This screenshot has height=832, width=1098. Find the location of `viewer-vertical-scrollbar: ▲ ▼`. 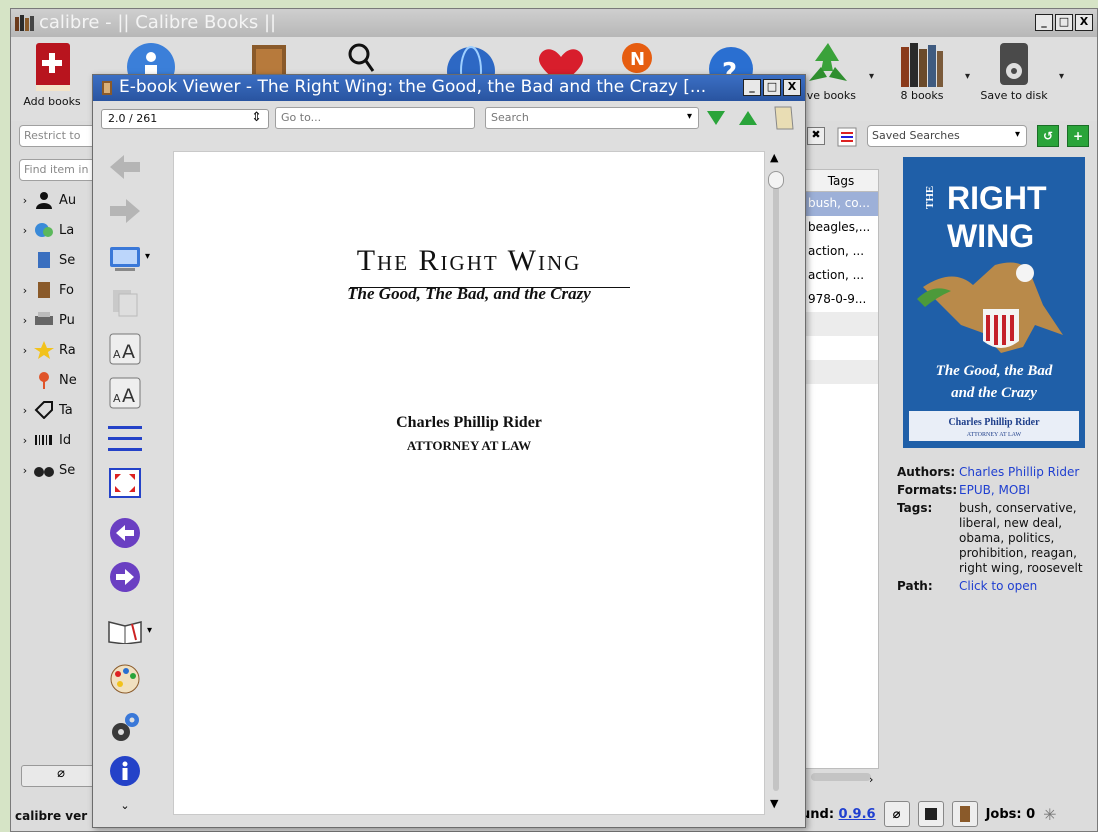

viewer-vertical-scrollbar: ▲ ▼ is located at coordinates (776, 483).